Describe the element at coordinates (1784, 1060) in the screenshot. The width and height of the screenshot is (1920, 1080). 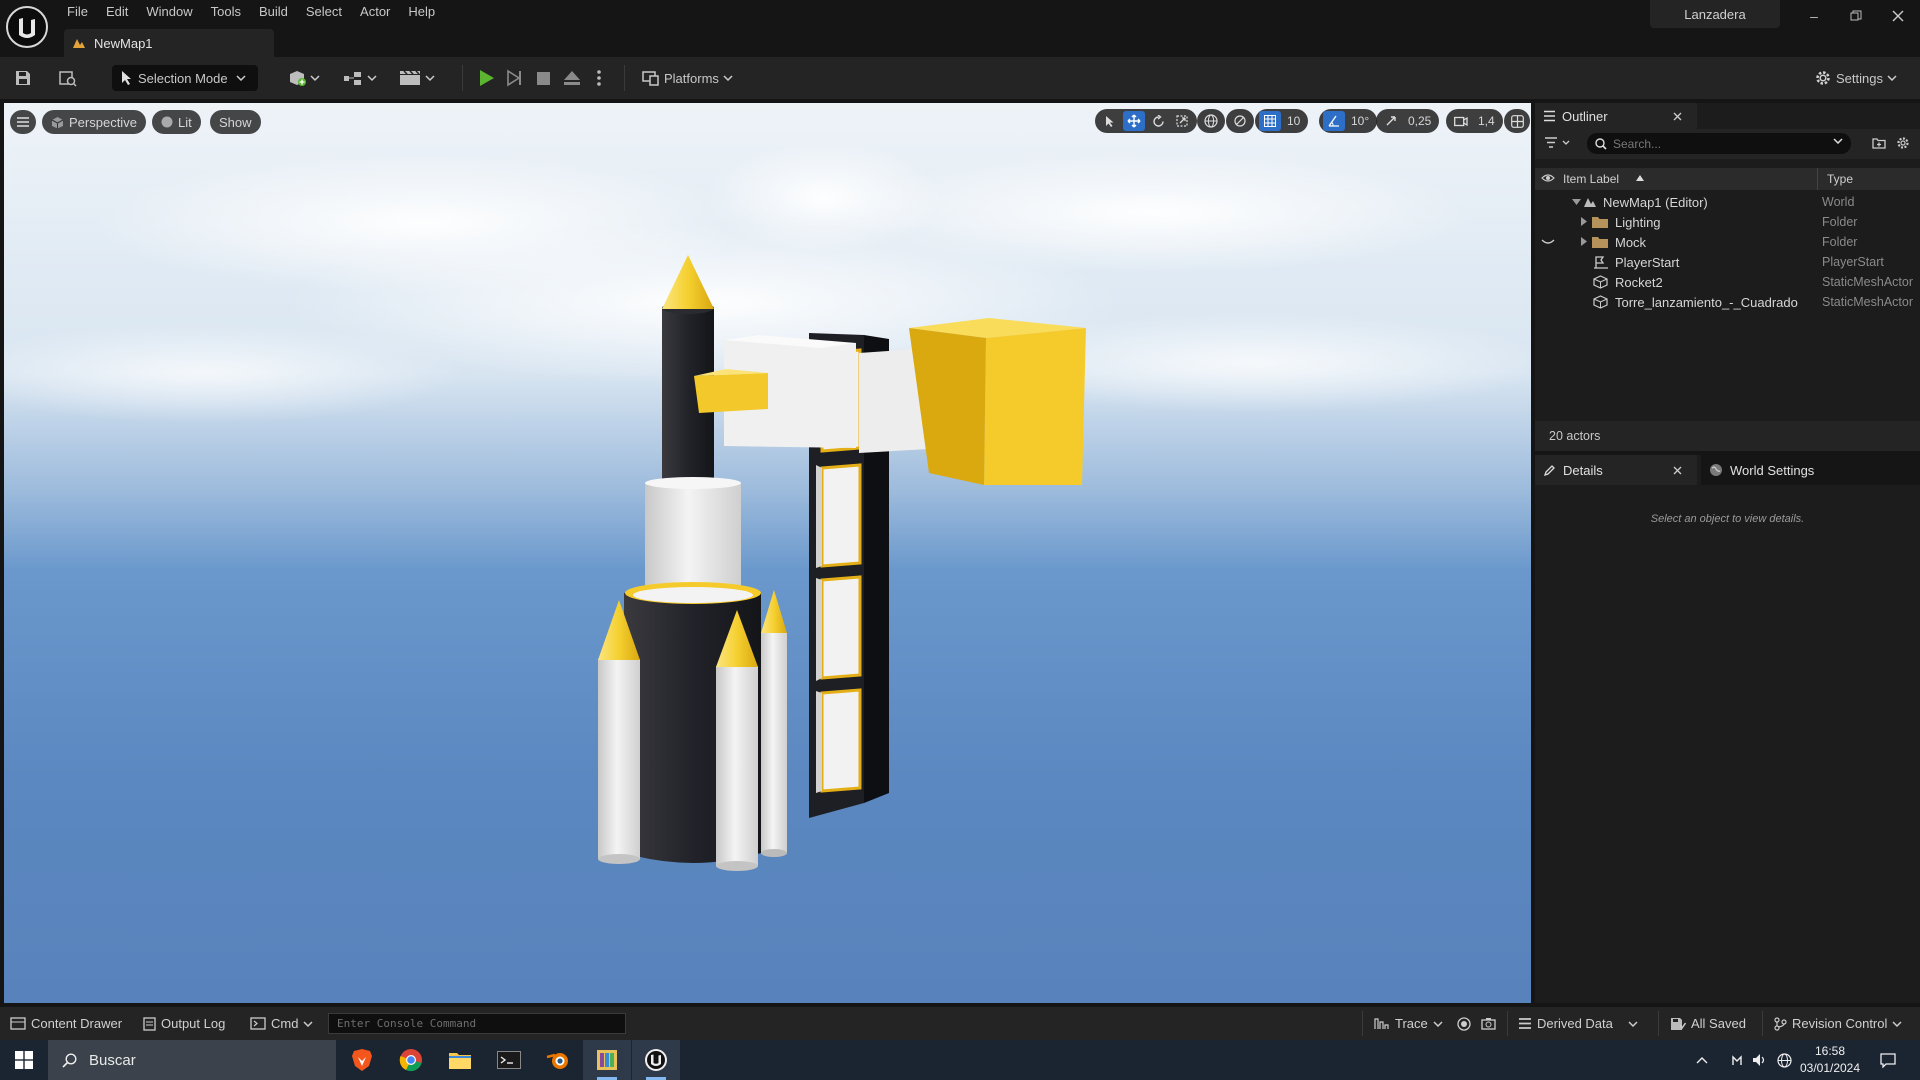
I see `language-globe-icon` at that location.